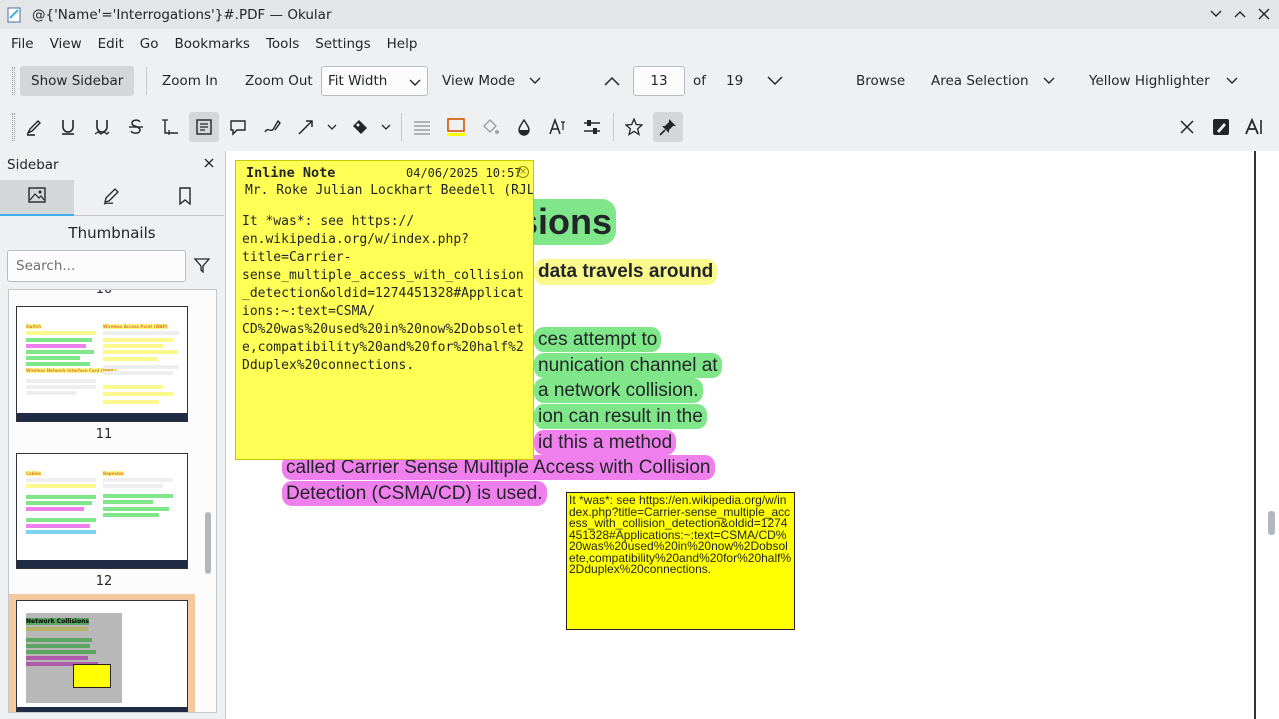 The width and height of the screenshot is (1279, 719). What do you see at coordinates (102, 656) in the screenshot?
I see `thumbnail-page-13: Network Collisions` at bounding box center [102, 656].